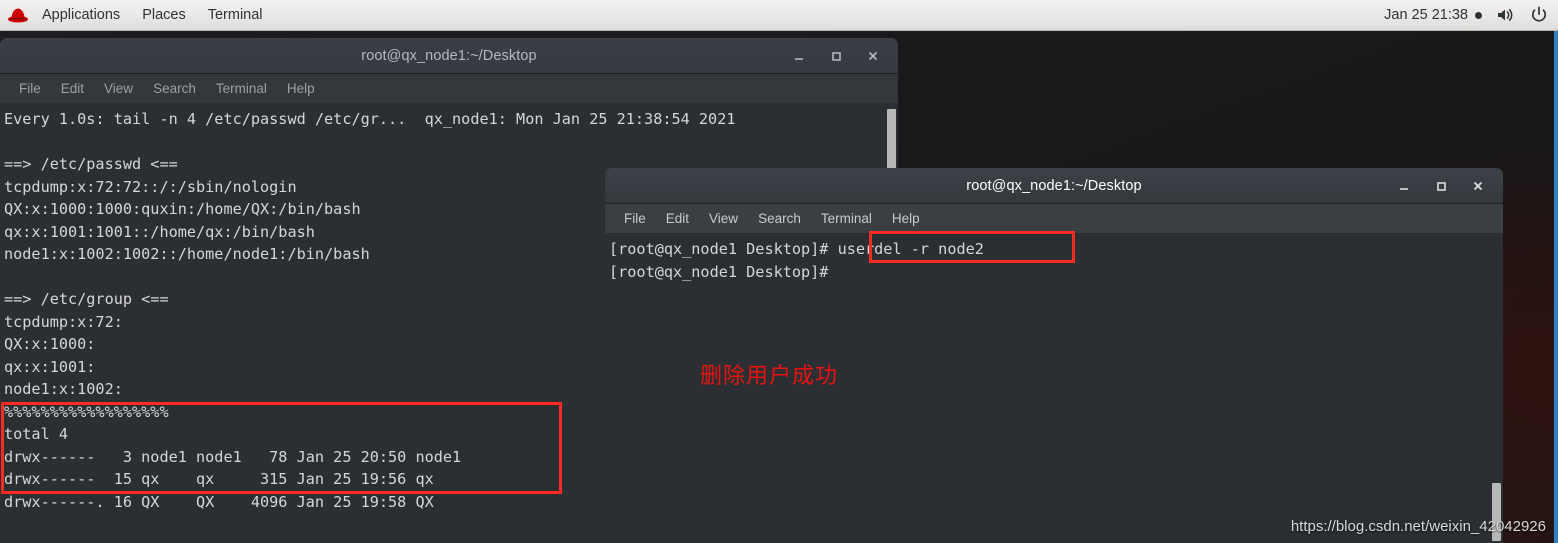 The height and width of the screenshot is (543, 1558). Describe the element at coordinates (118, 88) in the screenshot. I see `window1-menu-view: View` at that location.